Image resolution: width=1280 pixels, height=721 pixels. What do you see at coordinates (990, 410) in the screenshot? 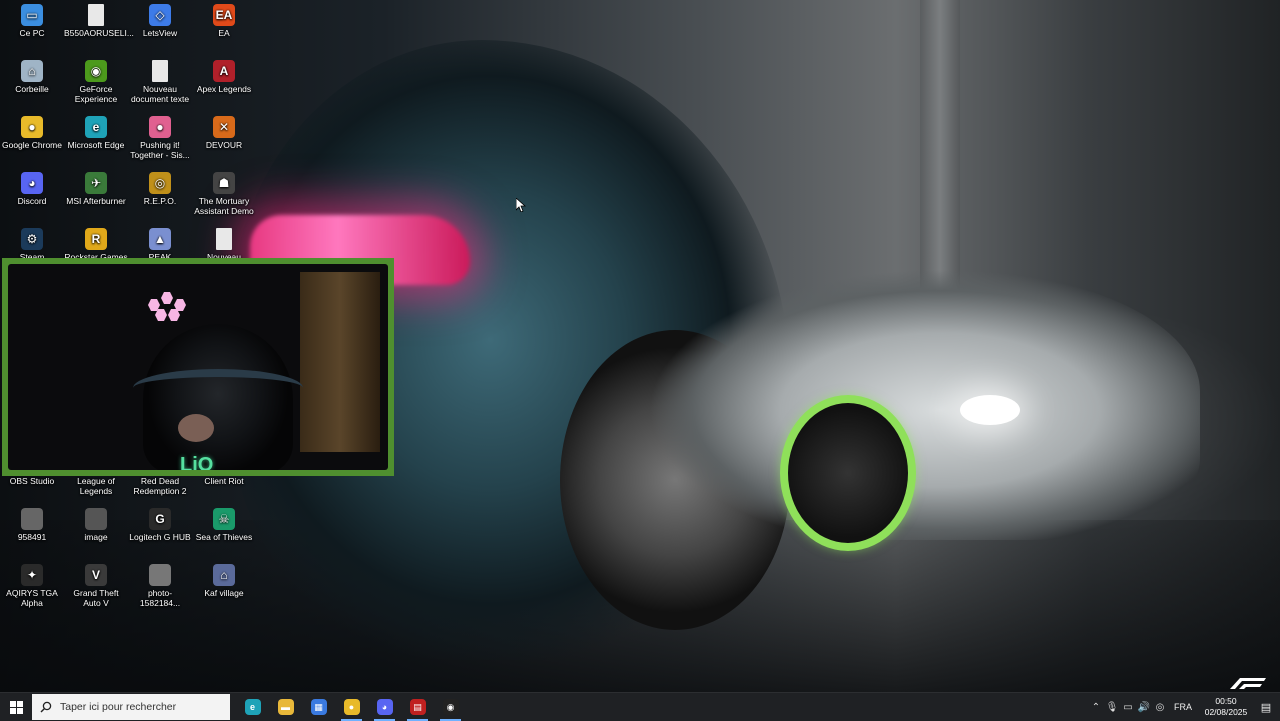
I see `wallpaper-headlight` at bounding box center [990, 410].